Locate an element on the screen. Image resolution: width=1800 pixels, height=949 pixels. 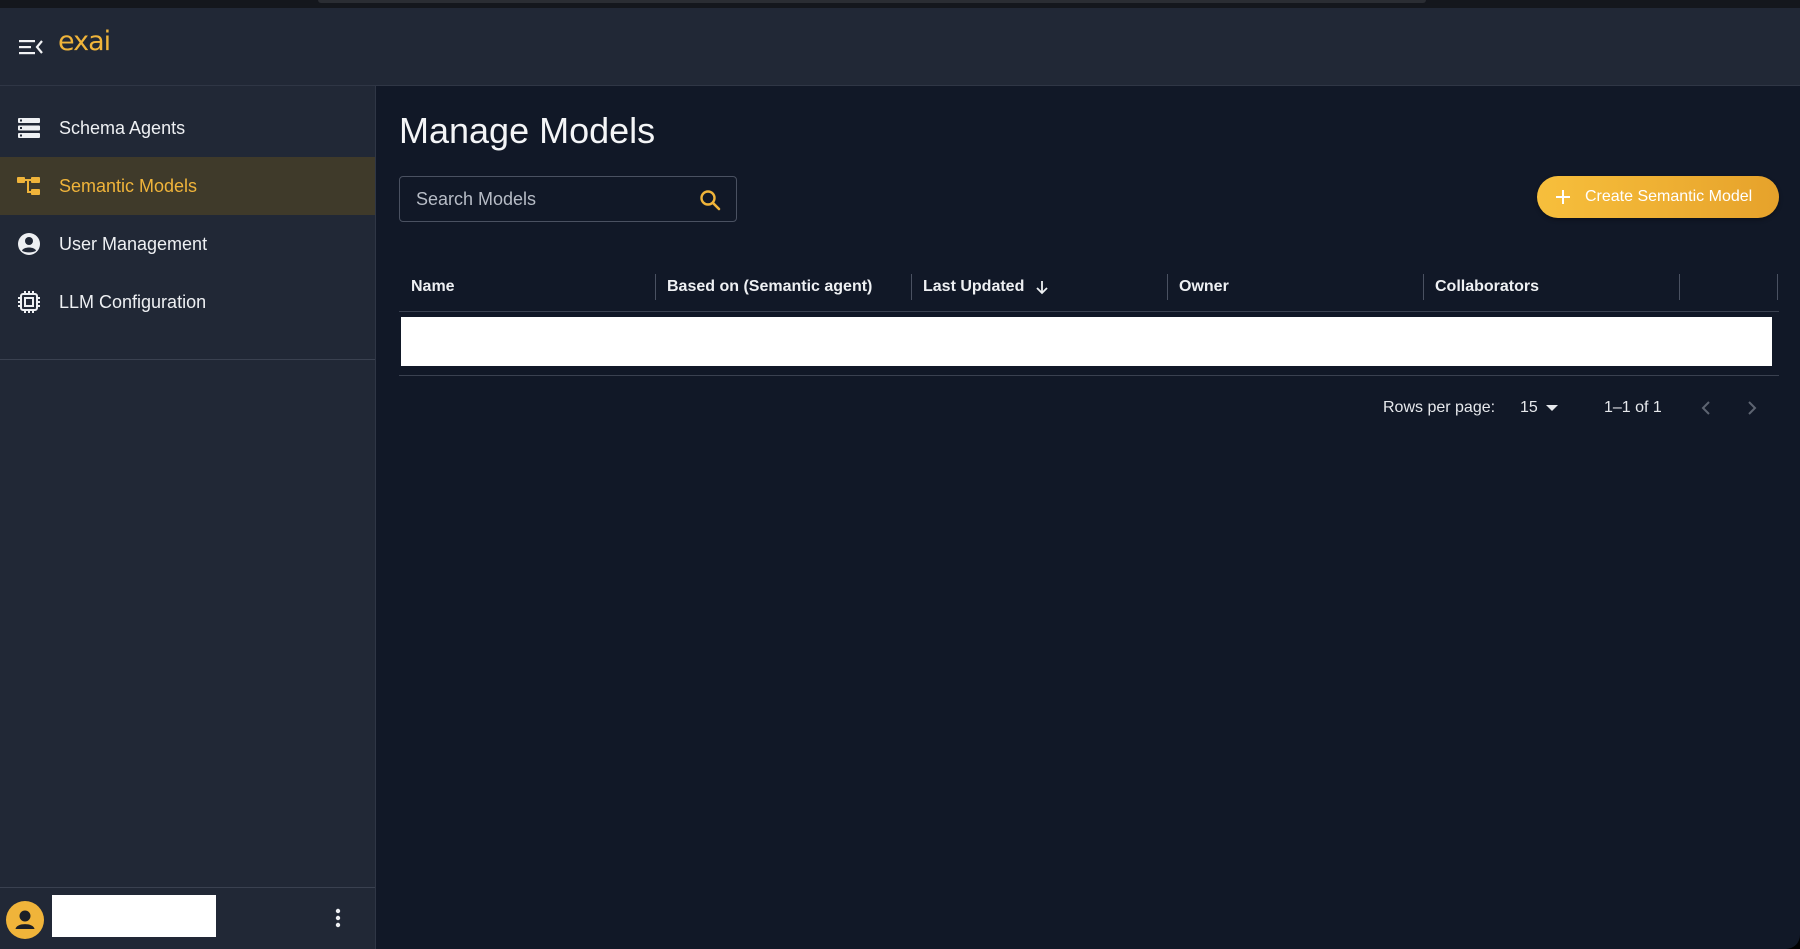
window-top-strip is located at coordinates (900, 4).